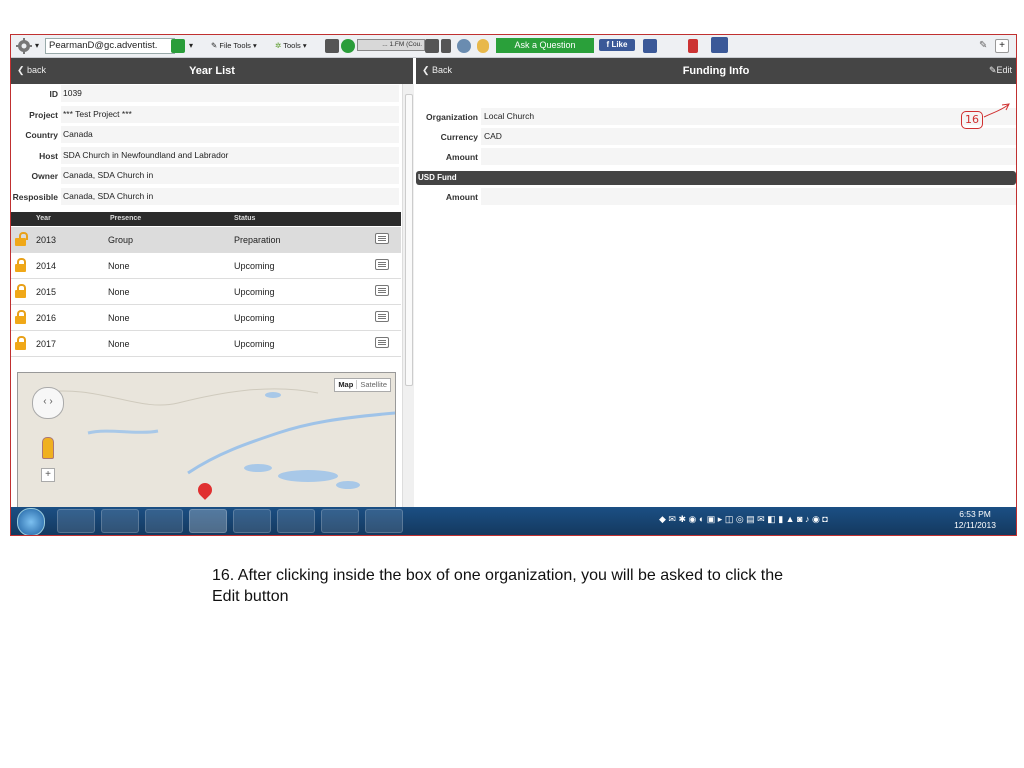  Describe the element at coordinates (206, 344) in the screenshot. I see `year-row: 2017 None Upcoming` at that location.